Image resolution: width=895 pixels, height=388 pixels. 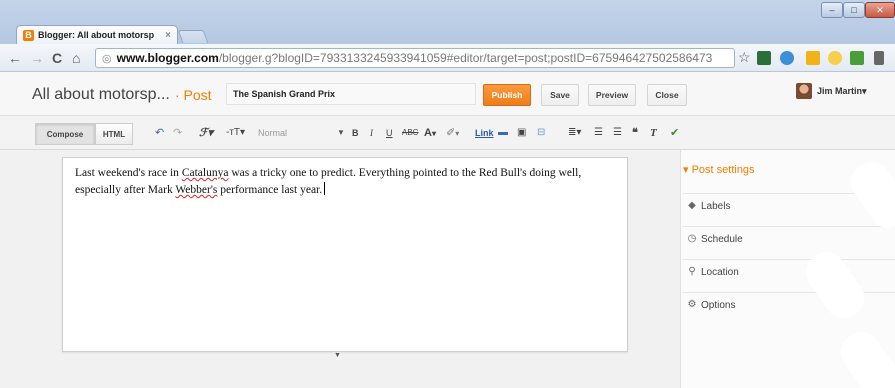 I want to click on text-run: Last weekend's race in, so click(x=128, y=173).